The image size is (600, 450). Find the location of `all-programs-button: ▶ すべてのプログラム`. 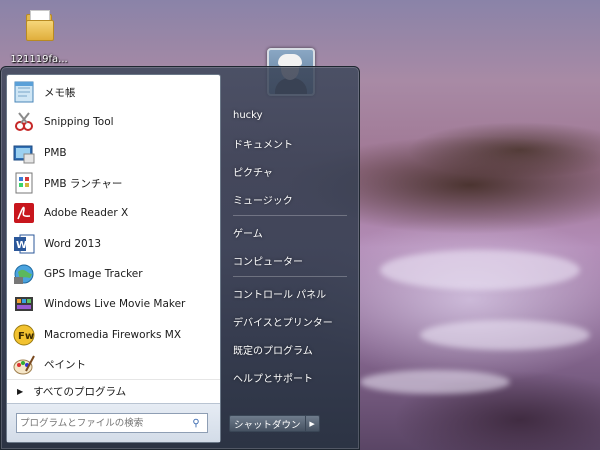

all-programs-button: ▶ すべてのプログラム is located at coordinates (113, 390).